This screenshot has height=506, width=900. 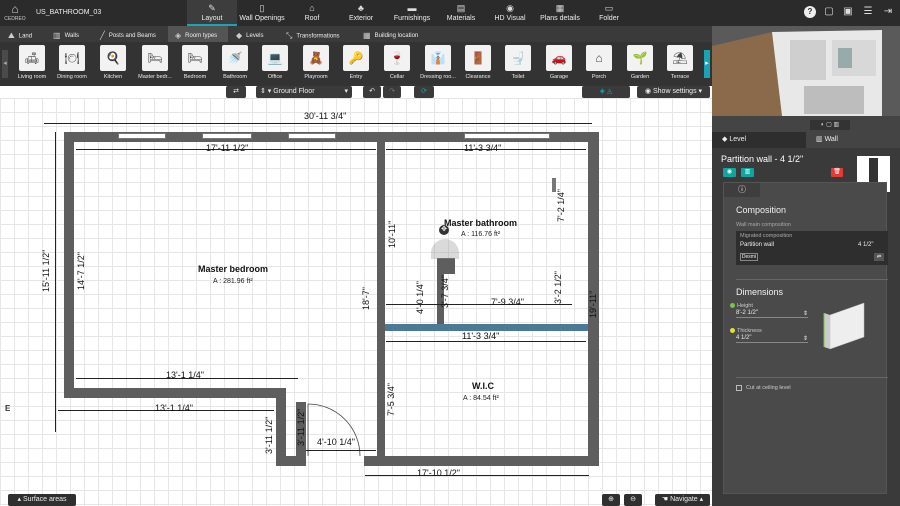 What do you see at coordinates (367, 35) in the screenshot?
I see `building-icon: ▦` at bounding box center [367, 35].